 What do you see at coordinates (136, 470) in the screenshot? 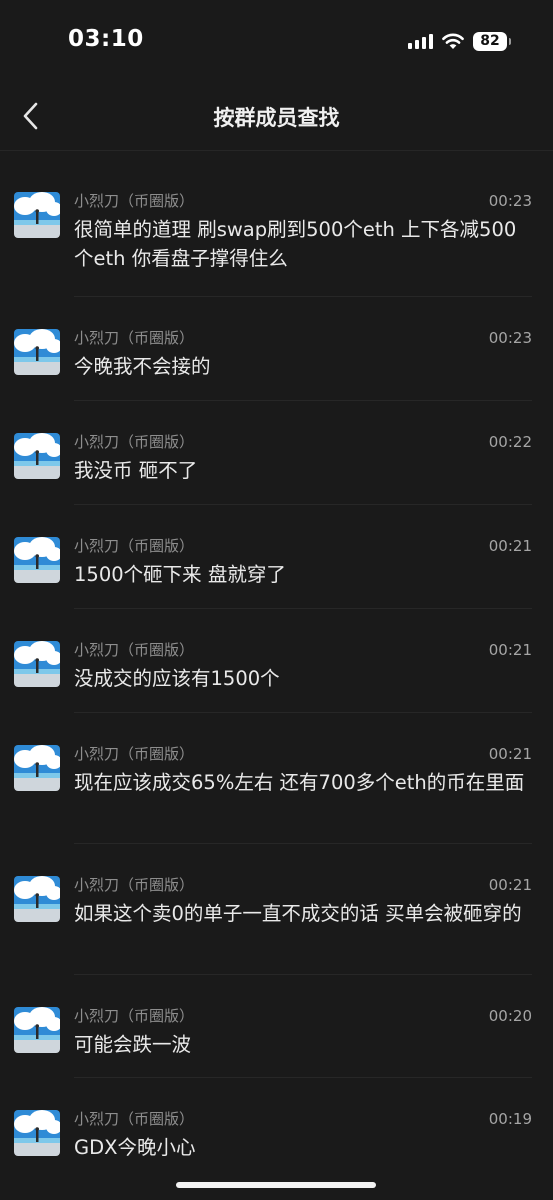
I see `message-text: 我没币 砸不了` at bounding box center [136, 470].